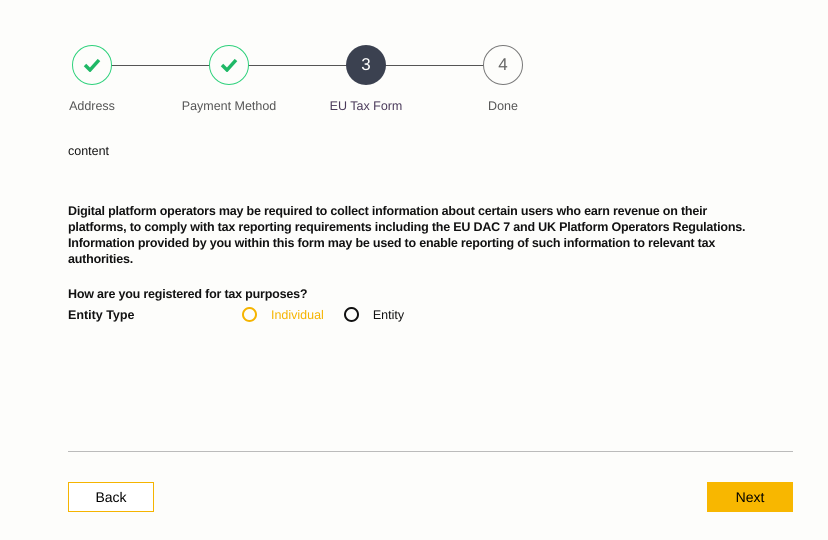  I want to click on step-label: Payment Method, so click(229, 106).